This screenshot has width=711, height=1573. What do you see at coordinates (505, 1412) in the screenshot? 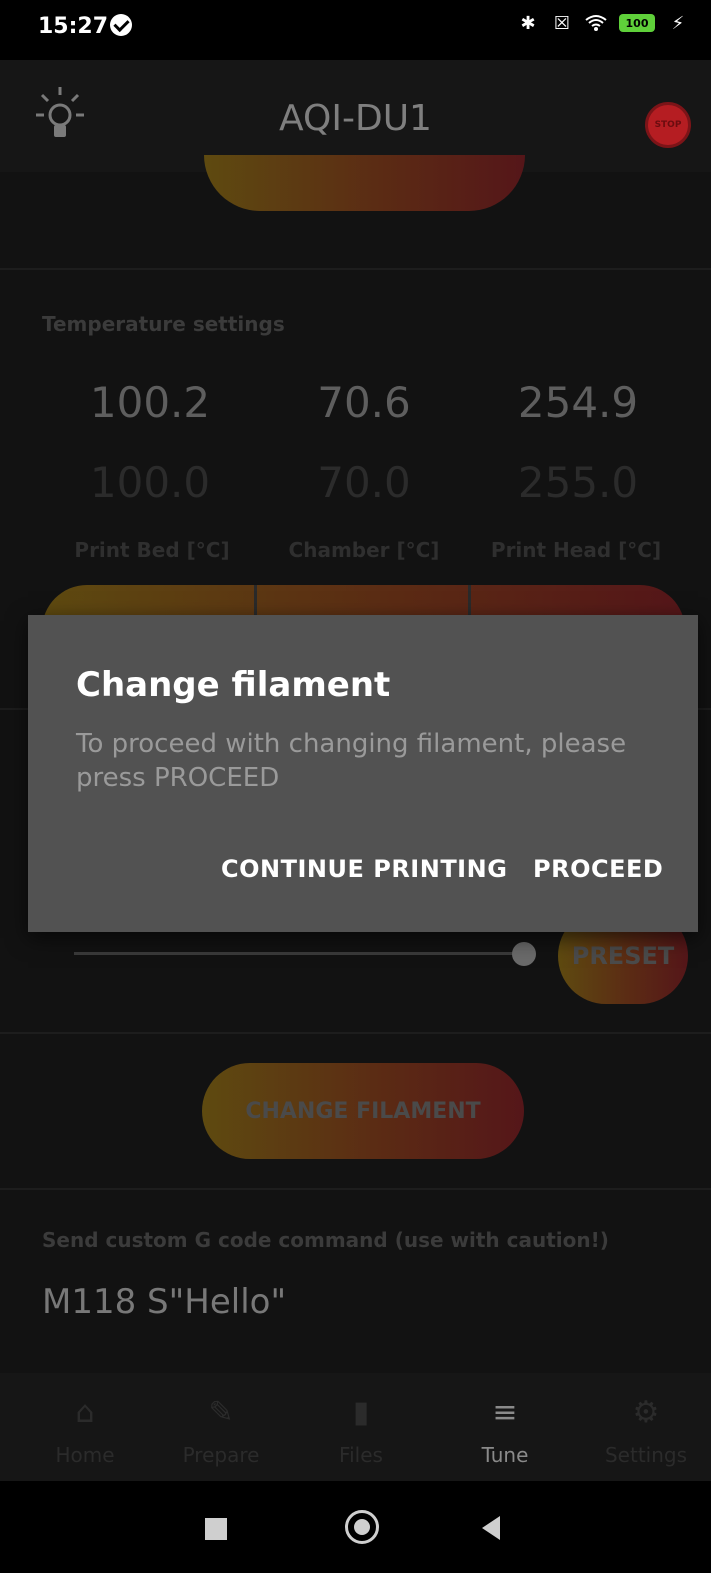
I see `sliders-icon: ≡` at bounding box center [505, 1412].